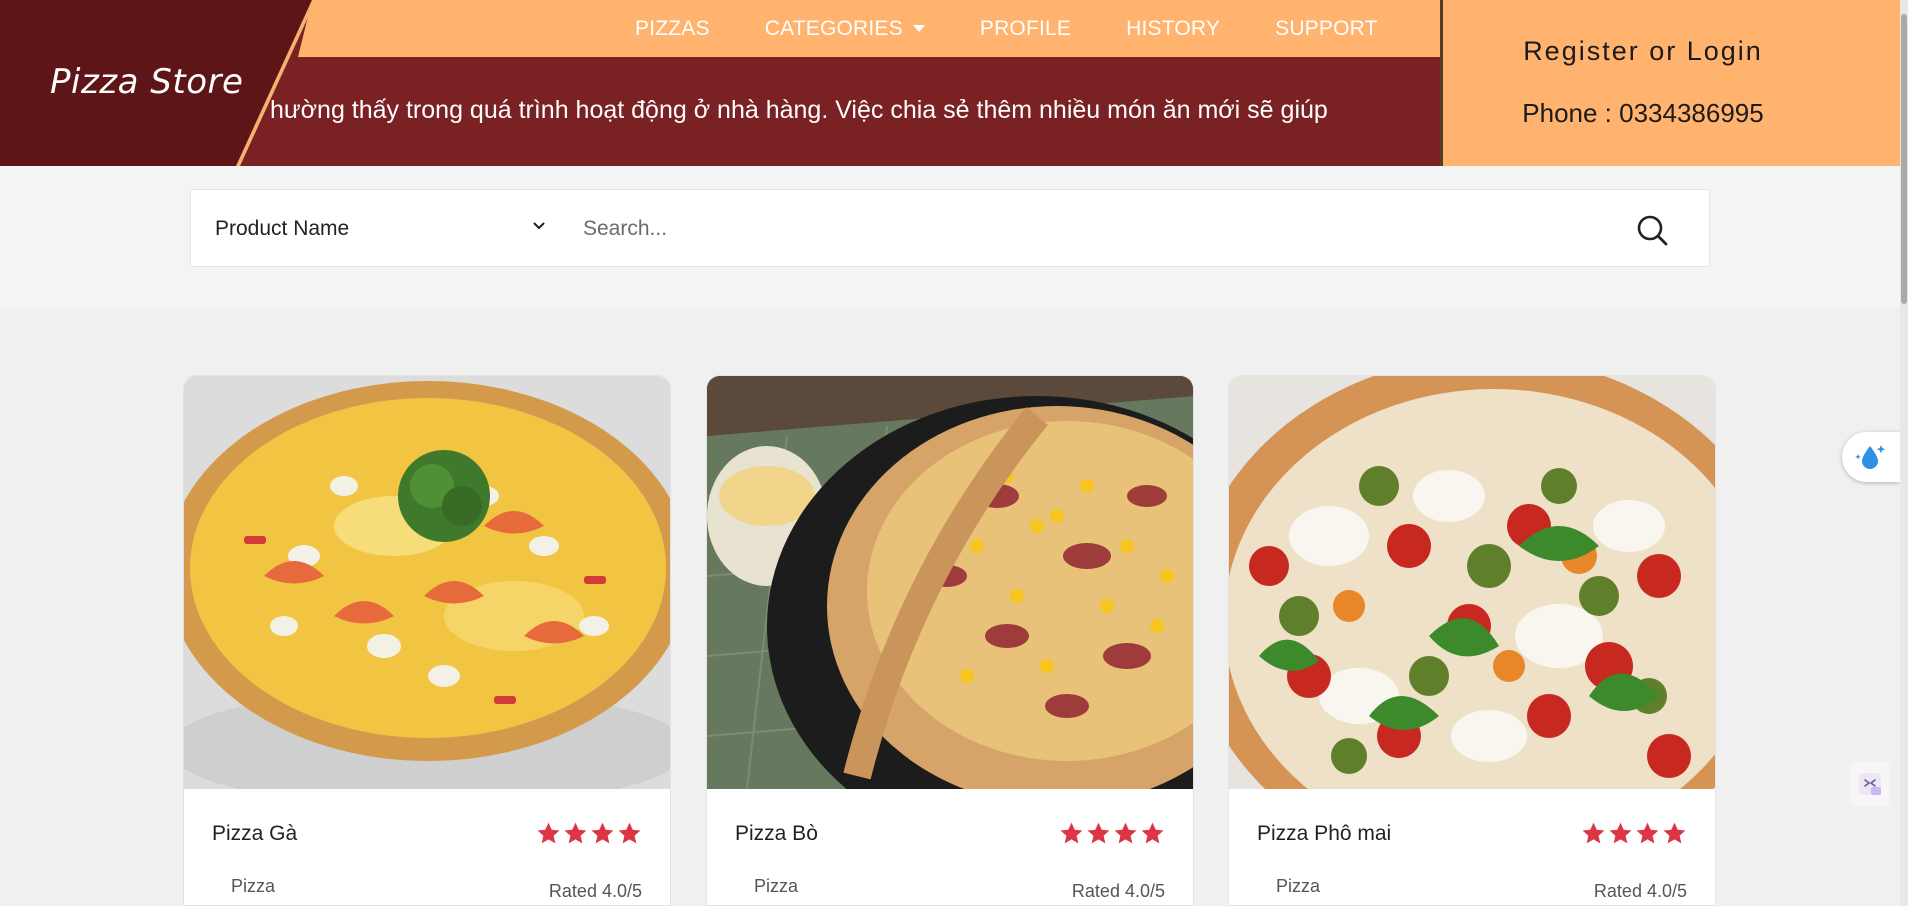  I want to click on product-card: Pizza Gà Pizza Rated 4.0/5, so click(427, 640).